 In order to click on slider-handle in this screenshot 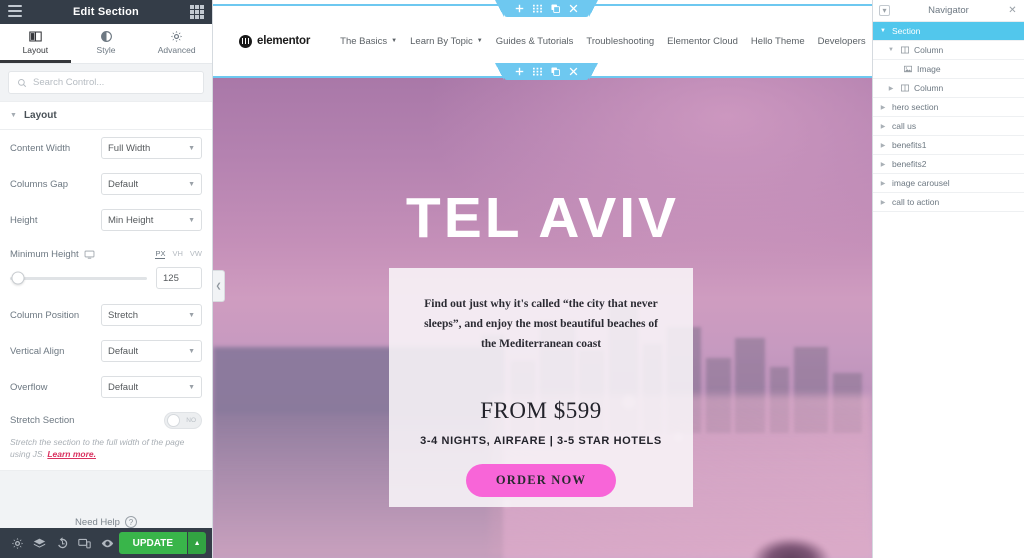, I will do `click(18, 278)`.